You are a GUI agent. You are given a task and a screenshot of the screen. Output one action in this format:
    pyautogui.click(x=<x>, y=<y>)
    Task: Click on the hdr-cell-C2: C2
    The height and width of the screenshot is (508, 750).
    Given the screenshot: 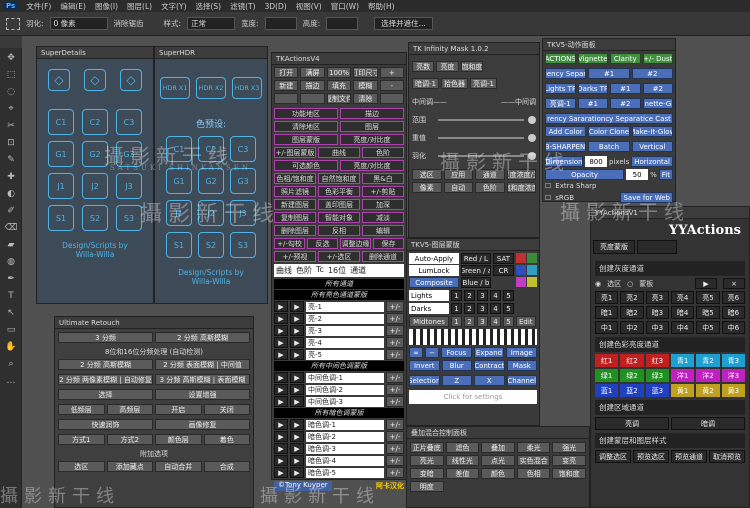 What is the action you would take?
    pyautogui.click(x=211, y=149)
    